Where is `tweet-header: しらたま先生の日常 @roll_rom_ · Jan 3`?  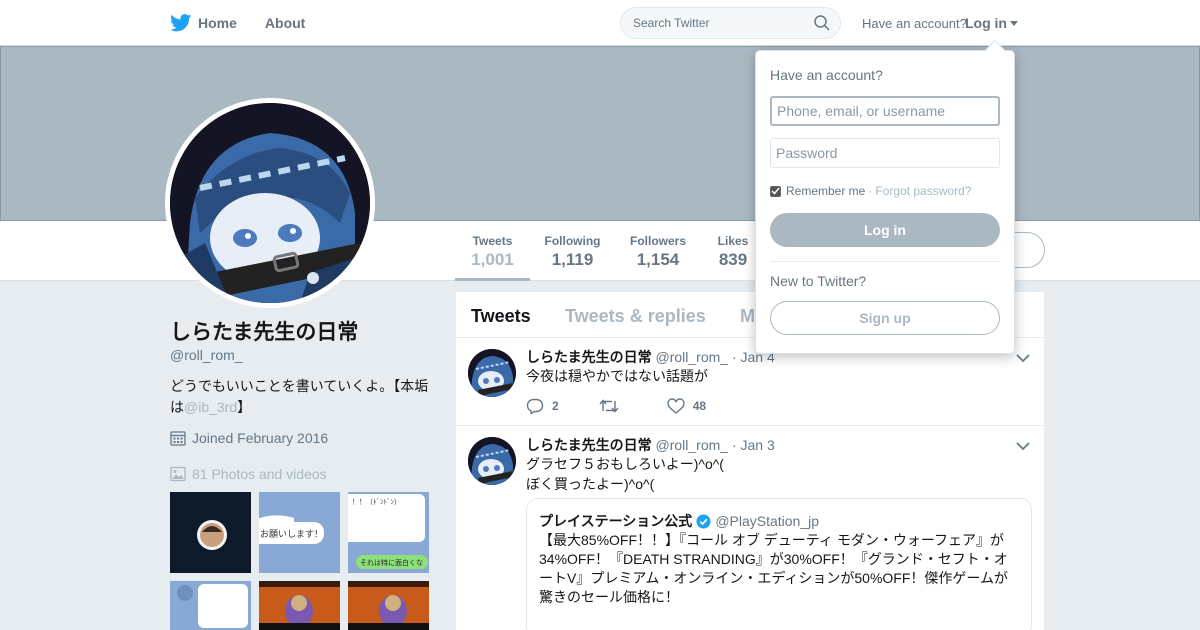 tweet-header: しらたま先生の日常 @roll_rom_ · Jan 3 is located at coordinates (650, 445).